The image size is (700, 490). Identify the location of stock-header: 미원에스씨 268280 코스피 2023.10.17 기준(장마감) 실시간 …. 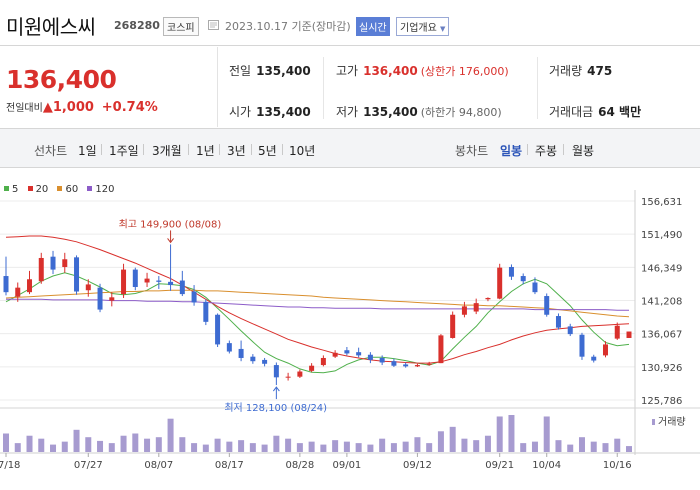
(350, 23).